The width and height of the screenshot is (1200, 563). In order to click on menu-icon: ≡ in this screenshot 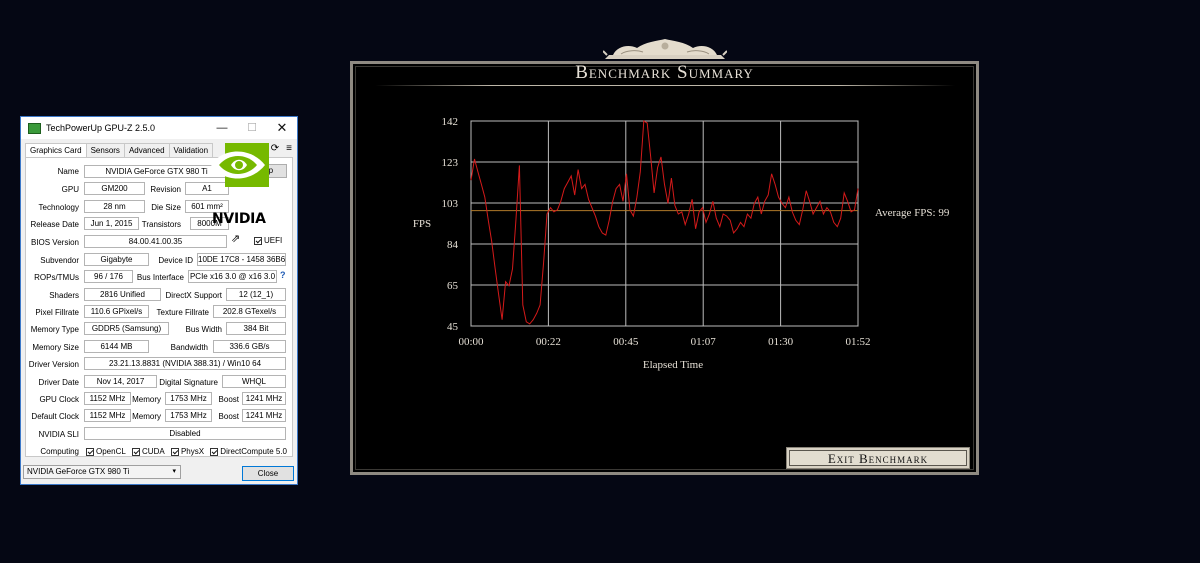, I will do `click(289, 149)`.